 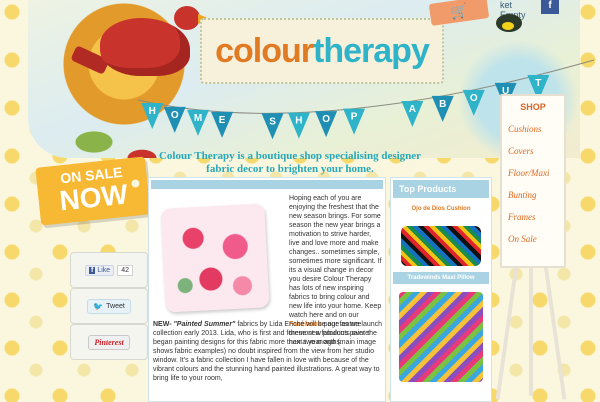 I want to click on bird-head, so click(x=187, y=18).